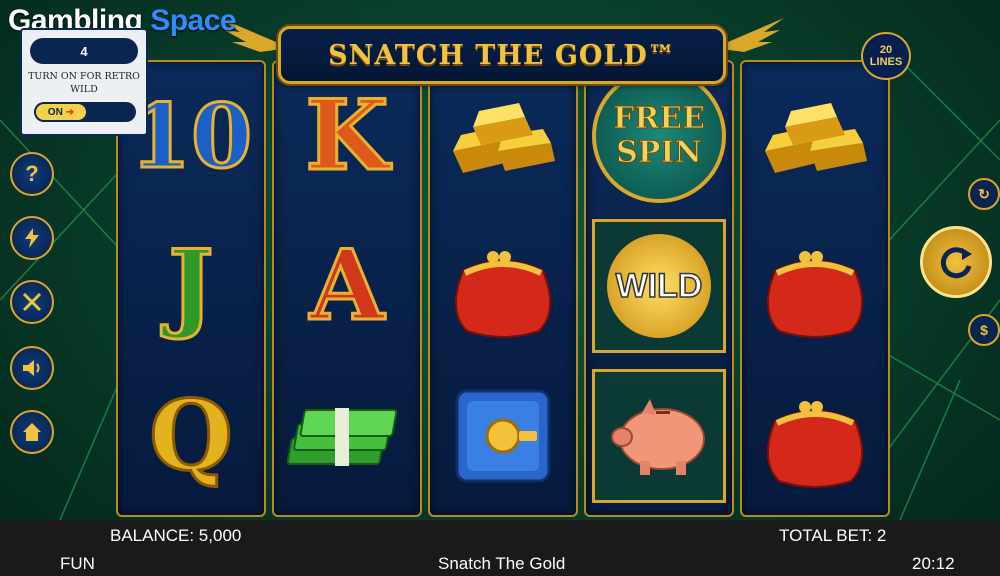 The image size is (1000, 576). I want to click on game-title-banner: SNATCH THE GOLD™, so click(502, 55).